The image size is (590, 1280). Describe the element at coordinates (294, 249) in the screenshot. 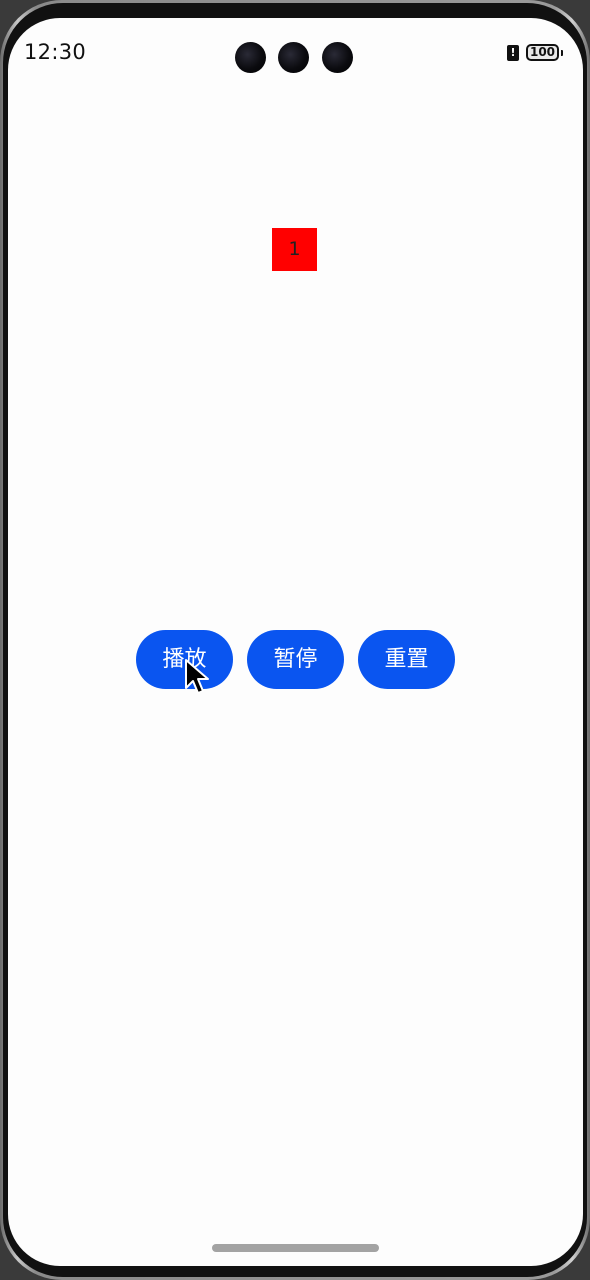

I see `counter-display: 1` at that location.